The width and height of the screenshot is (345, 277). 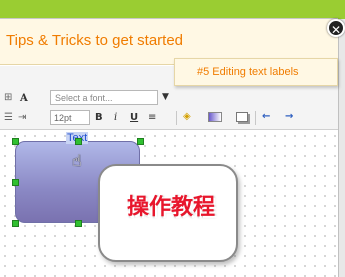 I want to click on text-style-icon: A, so click(x=24, y=99).